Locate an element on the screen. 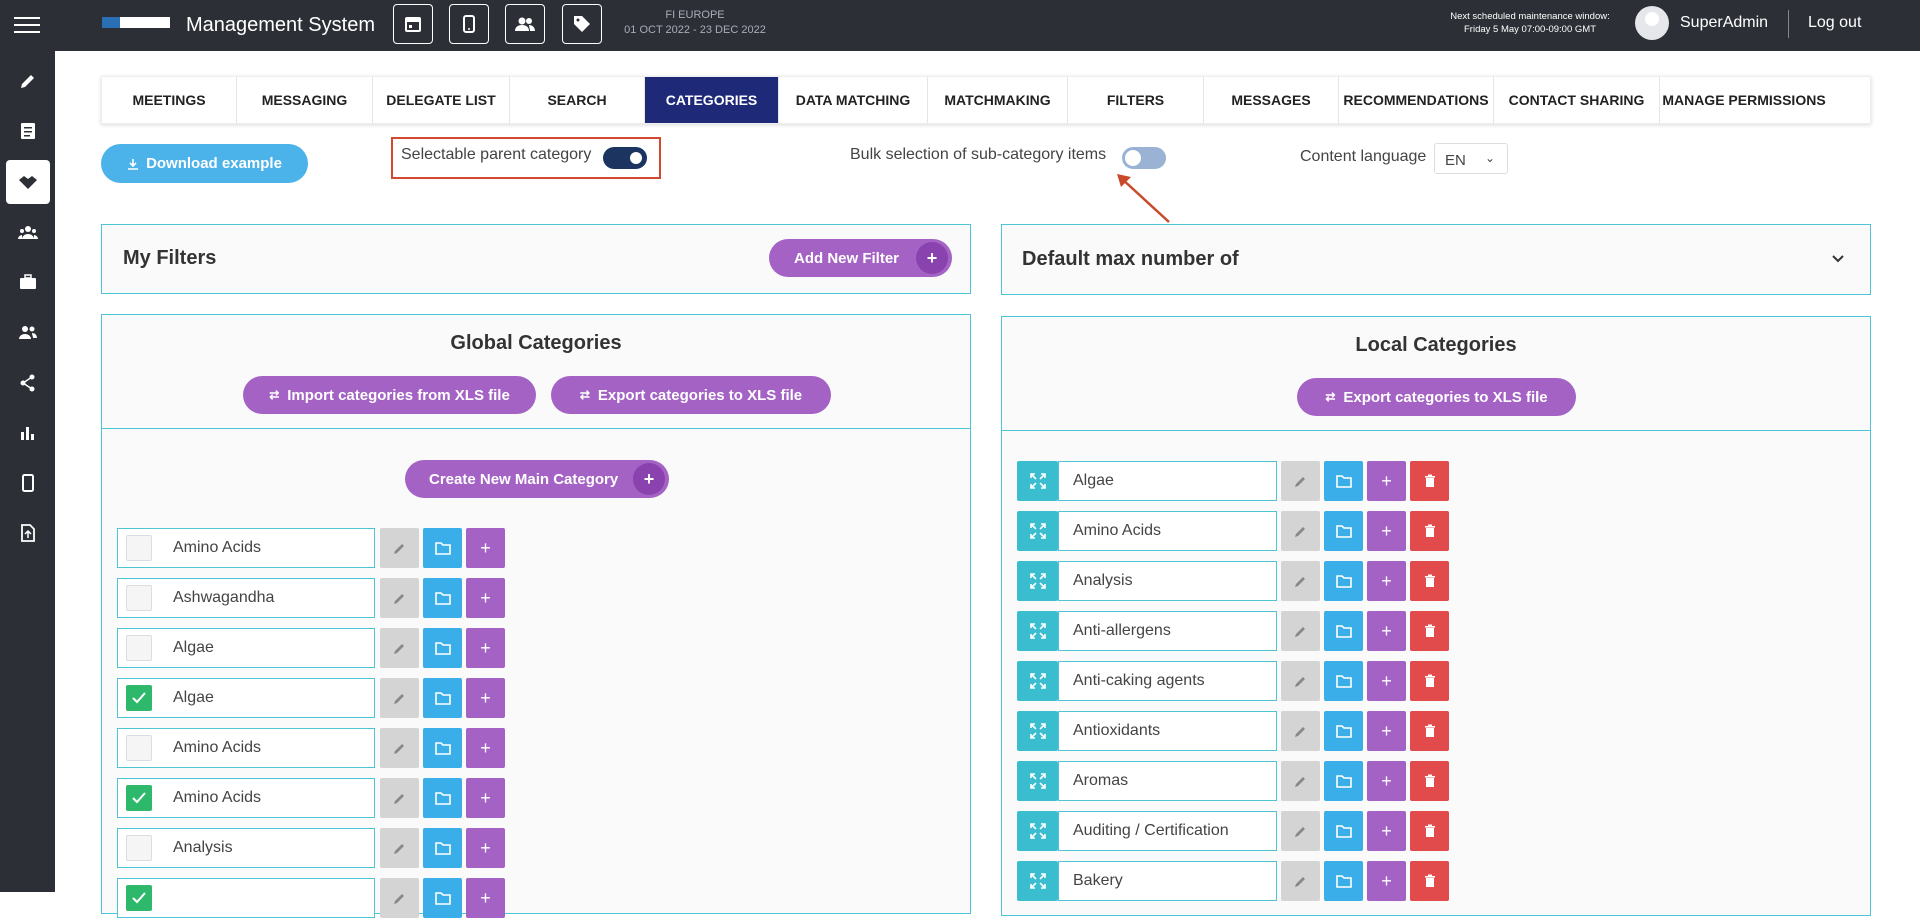 The image size is (1920, 918). tab-matchmaking: MATCHMAKING is located at coordinates (998, 100).